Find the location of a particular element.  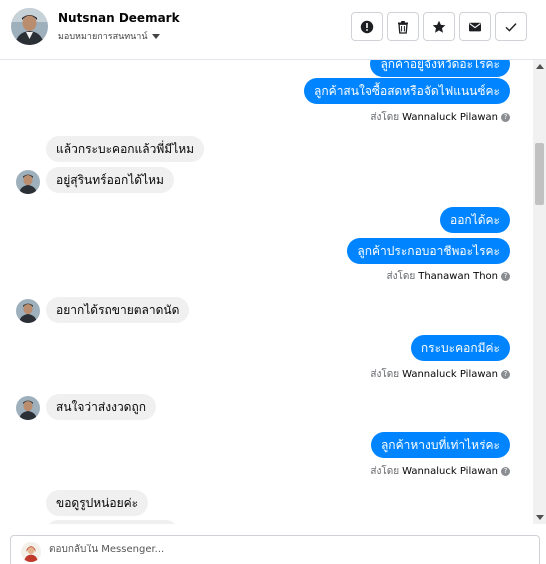

incoming-message: ขอดูรูปหน่อยค่ะ is located at coordinates (97, 503).